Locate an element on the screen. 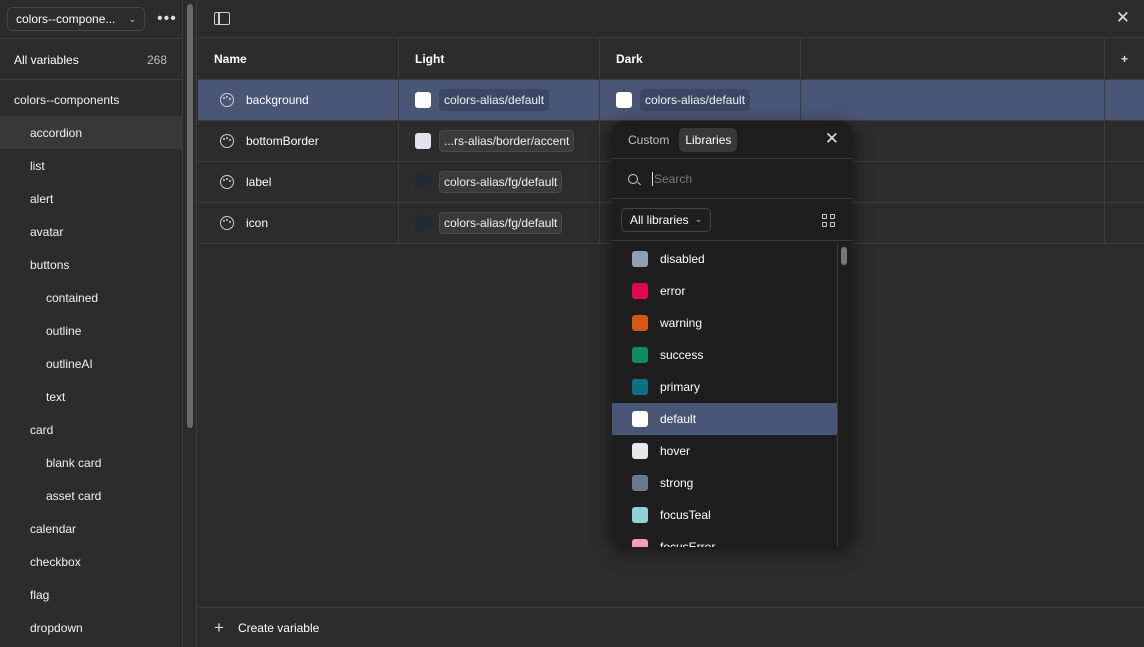 Image resolution: width=1144 pixels, height=647 pixels. sidebar-toggle-icon is located at coordinates (222, 18).